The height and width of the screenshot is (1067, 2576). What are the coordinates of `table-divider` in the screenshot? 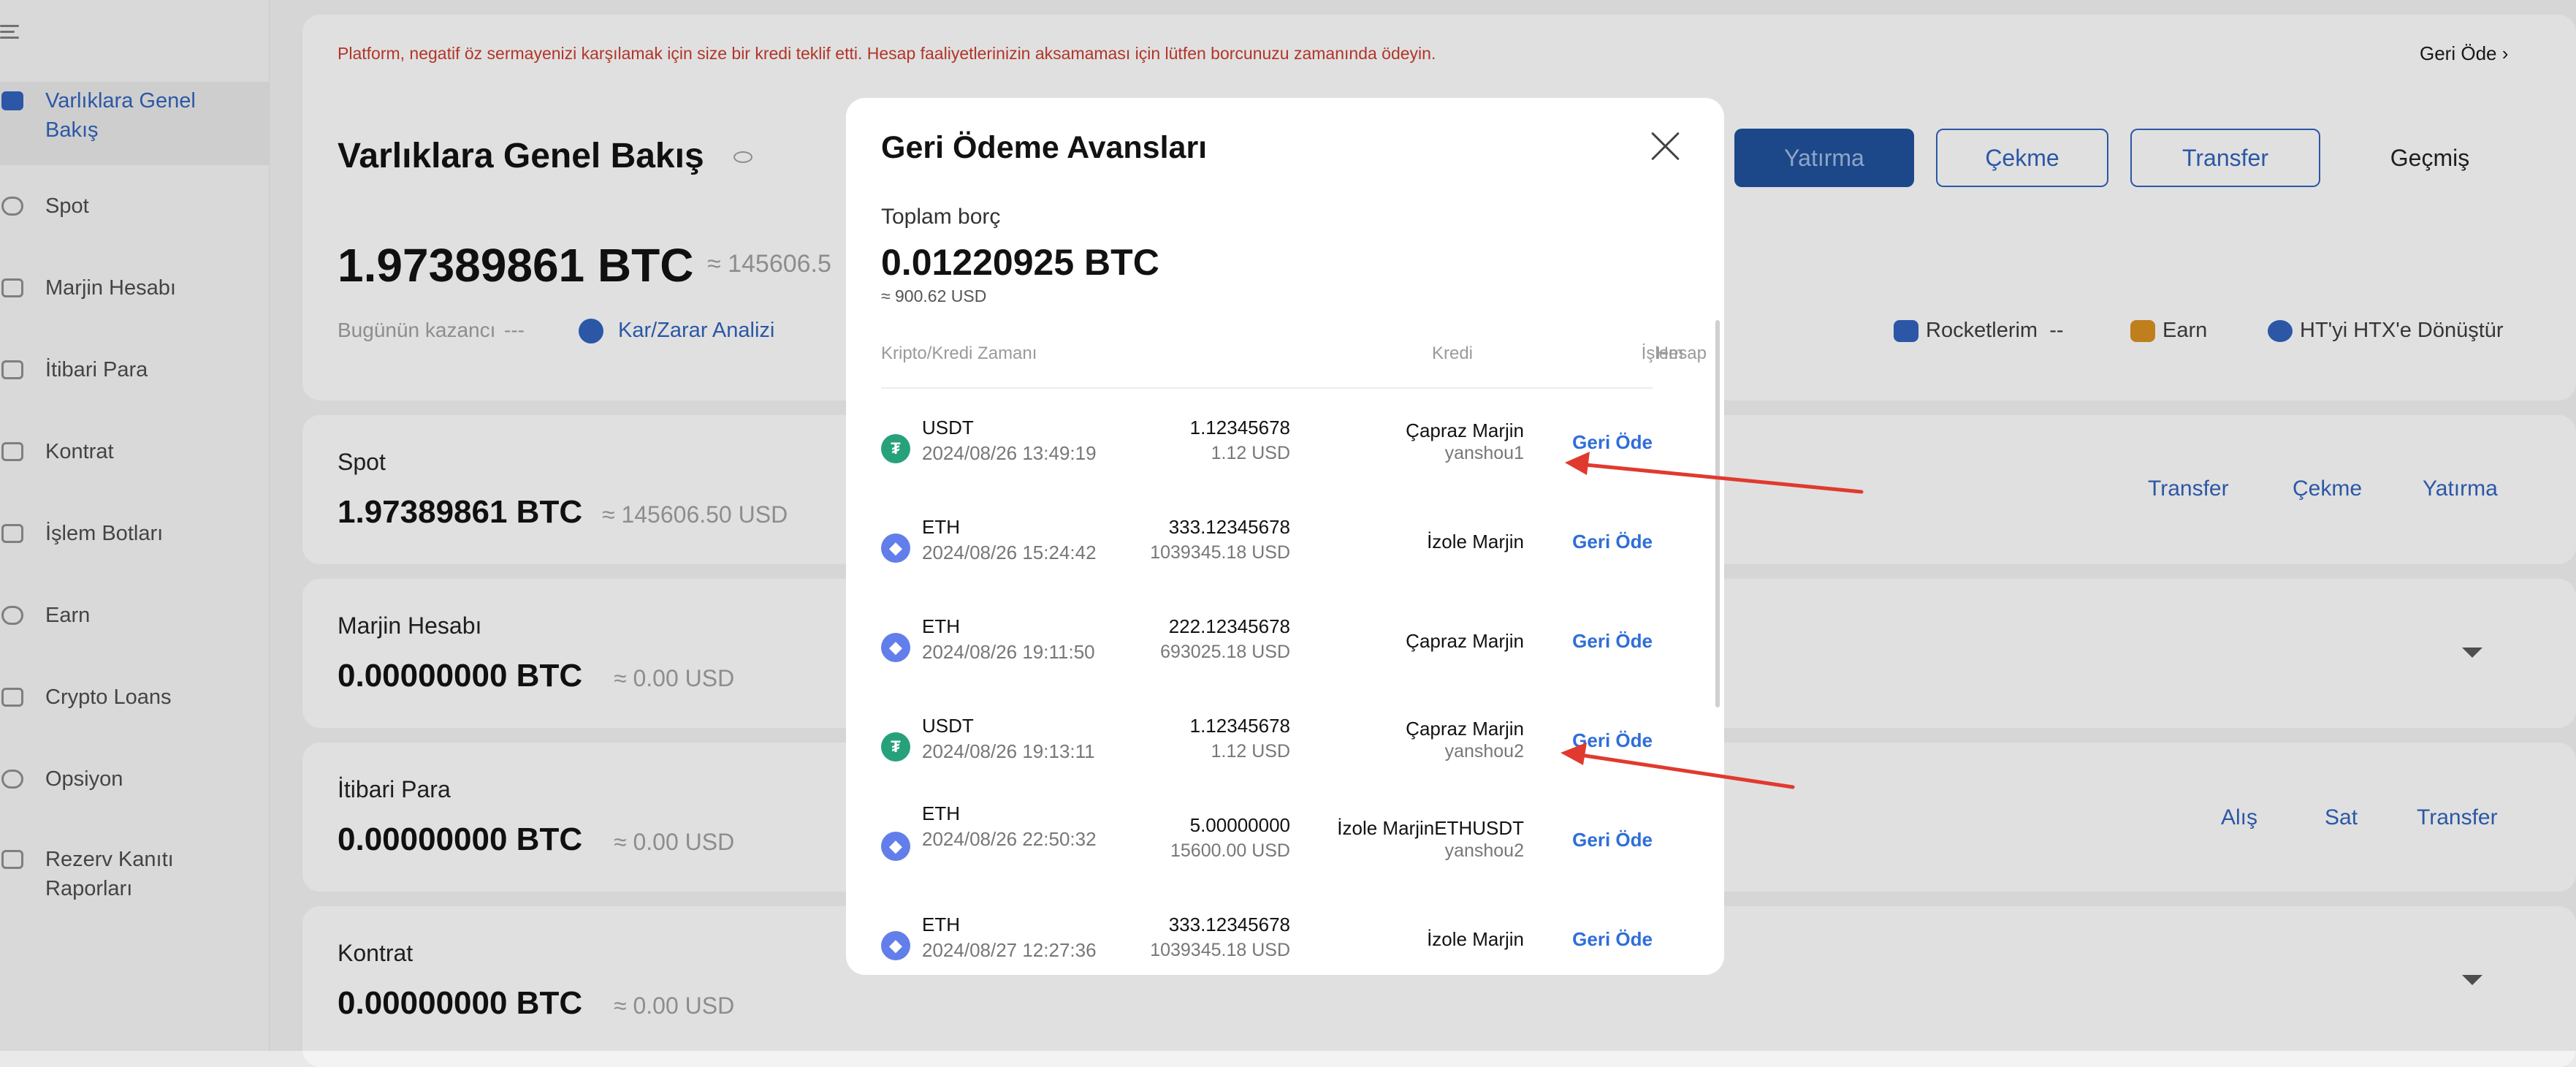 It's located at (1267, 388).